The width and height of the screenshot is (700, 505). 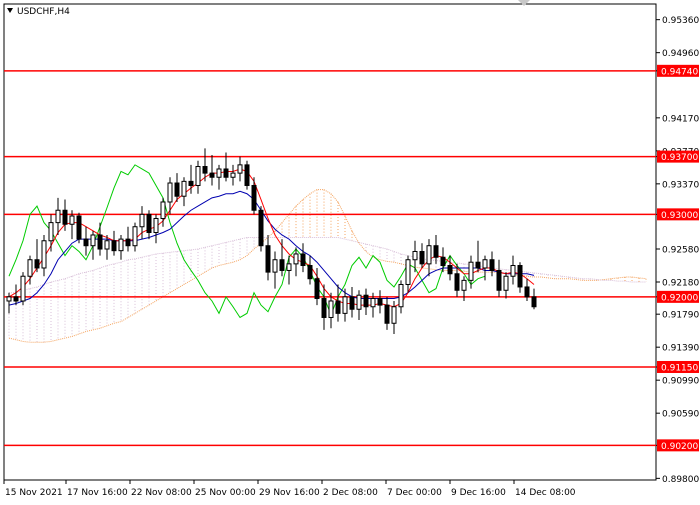 I want to click on x-tick-label: 29 Nov 16:00, so click(x=289, y=493).